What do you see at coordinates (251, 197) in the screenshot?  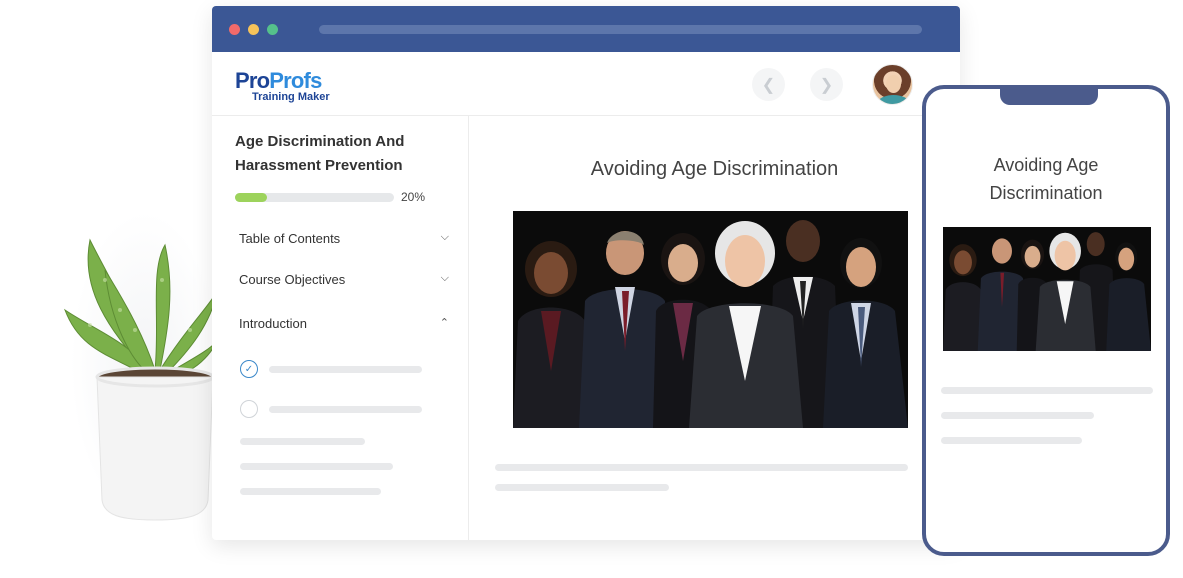 I see `progress-fill` at bounding box center [251, 197].